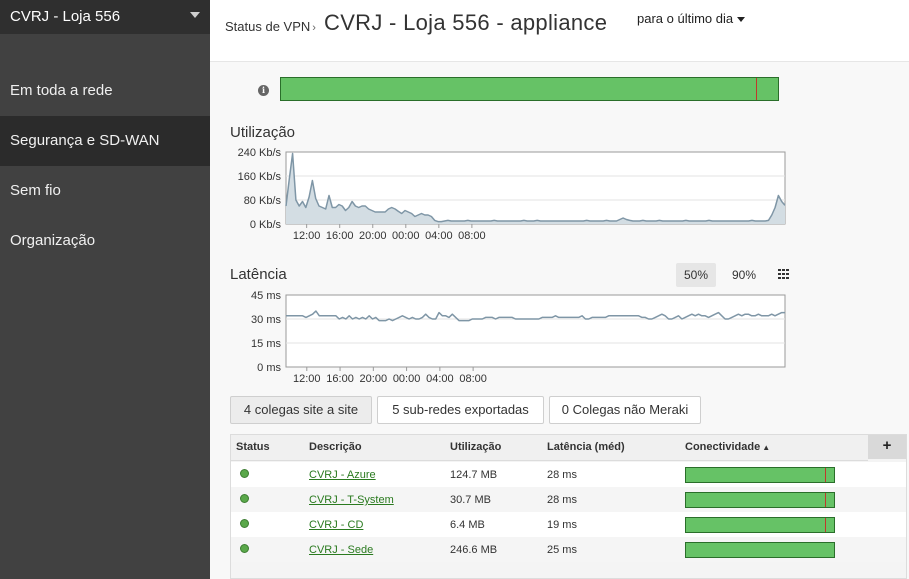 Image resolution: width=909 pixels, height=579 pixels. I want to click on time-range-dropdown: para o último dia, so click(691, 18).